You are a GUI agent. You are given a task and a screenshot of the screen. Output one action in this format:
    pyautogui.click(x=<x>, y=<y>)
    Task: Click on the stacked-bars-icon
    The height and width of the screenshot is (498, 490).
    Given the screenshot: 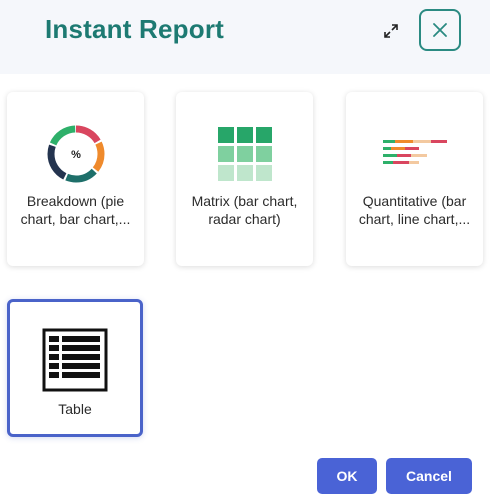 What is the action you would take?
    pyautogui.click(x=414, y=154)
    